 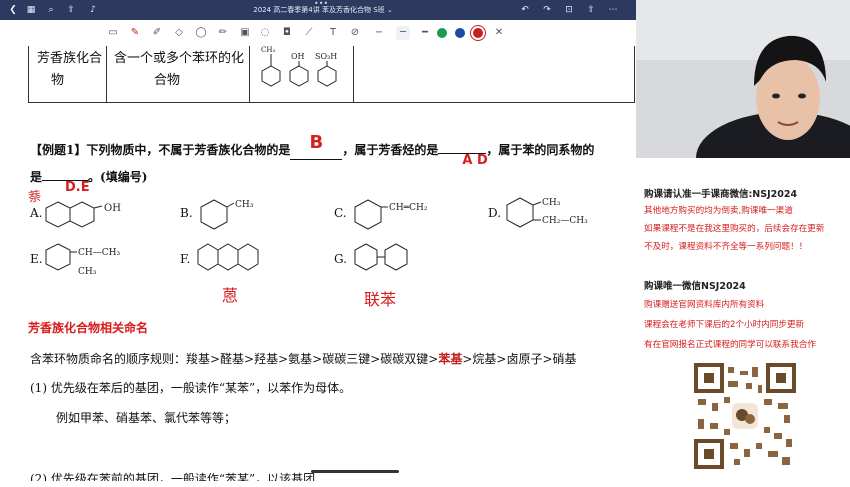 I want to click on option-a-structure: OH, so click(x=83, y=214).